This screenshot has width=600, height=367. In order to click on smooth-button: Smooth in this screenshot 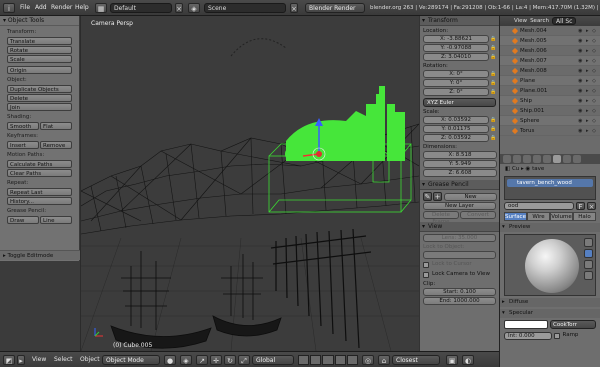, I will do `click(23, 126)`.